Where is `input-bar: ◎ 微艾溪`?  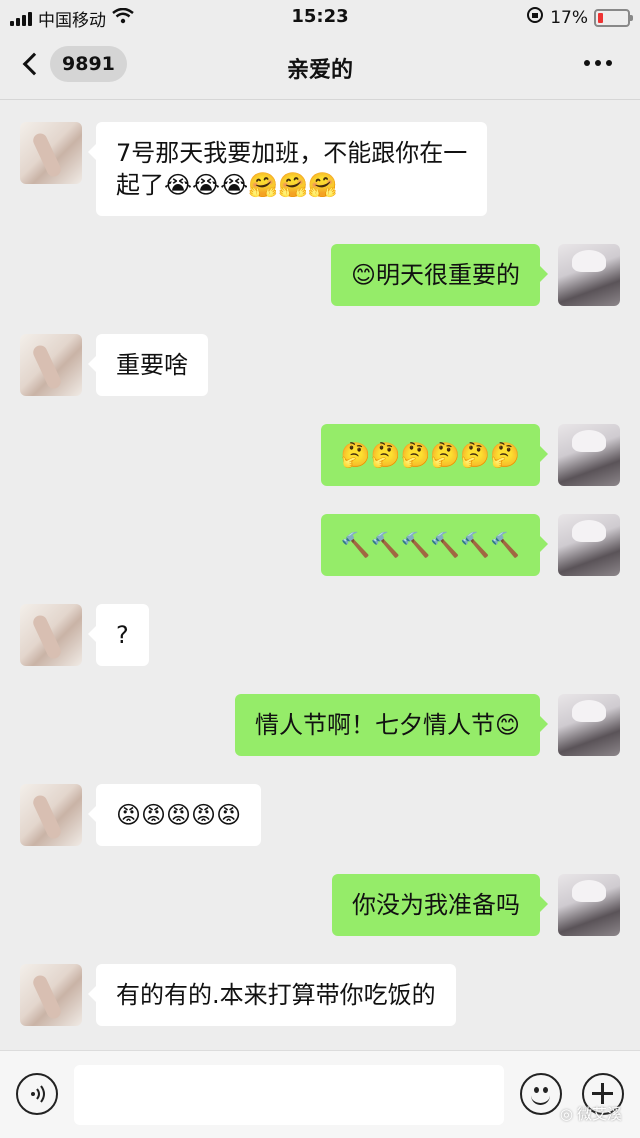 input-bar: ◎ 微艾溪 is located at coordinates (320, 1094).